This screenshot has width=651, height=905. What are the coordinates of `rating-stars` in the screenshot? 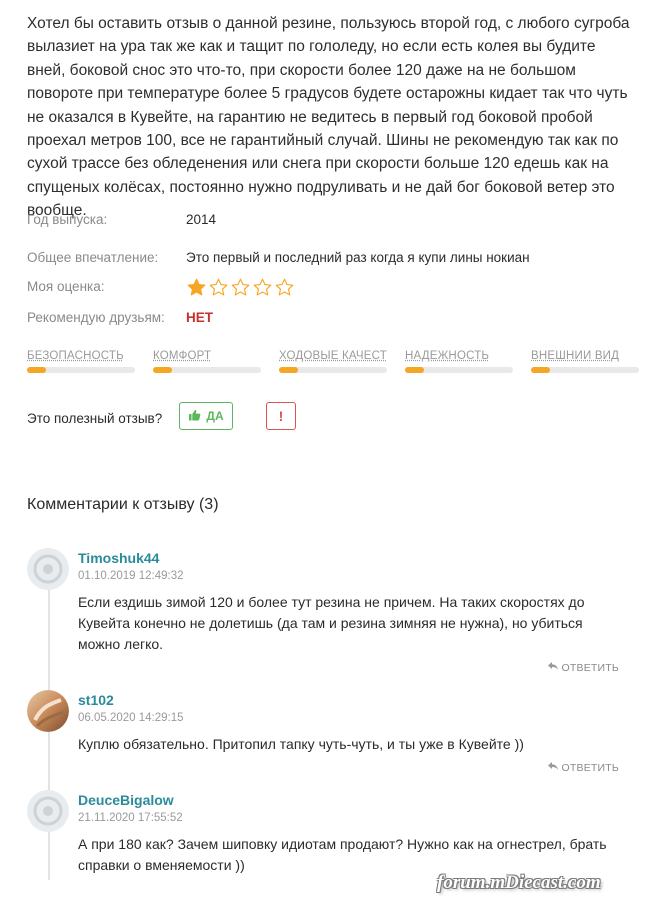 It's located at (240, 287).